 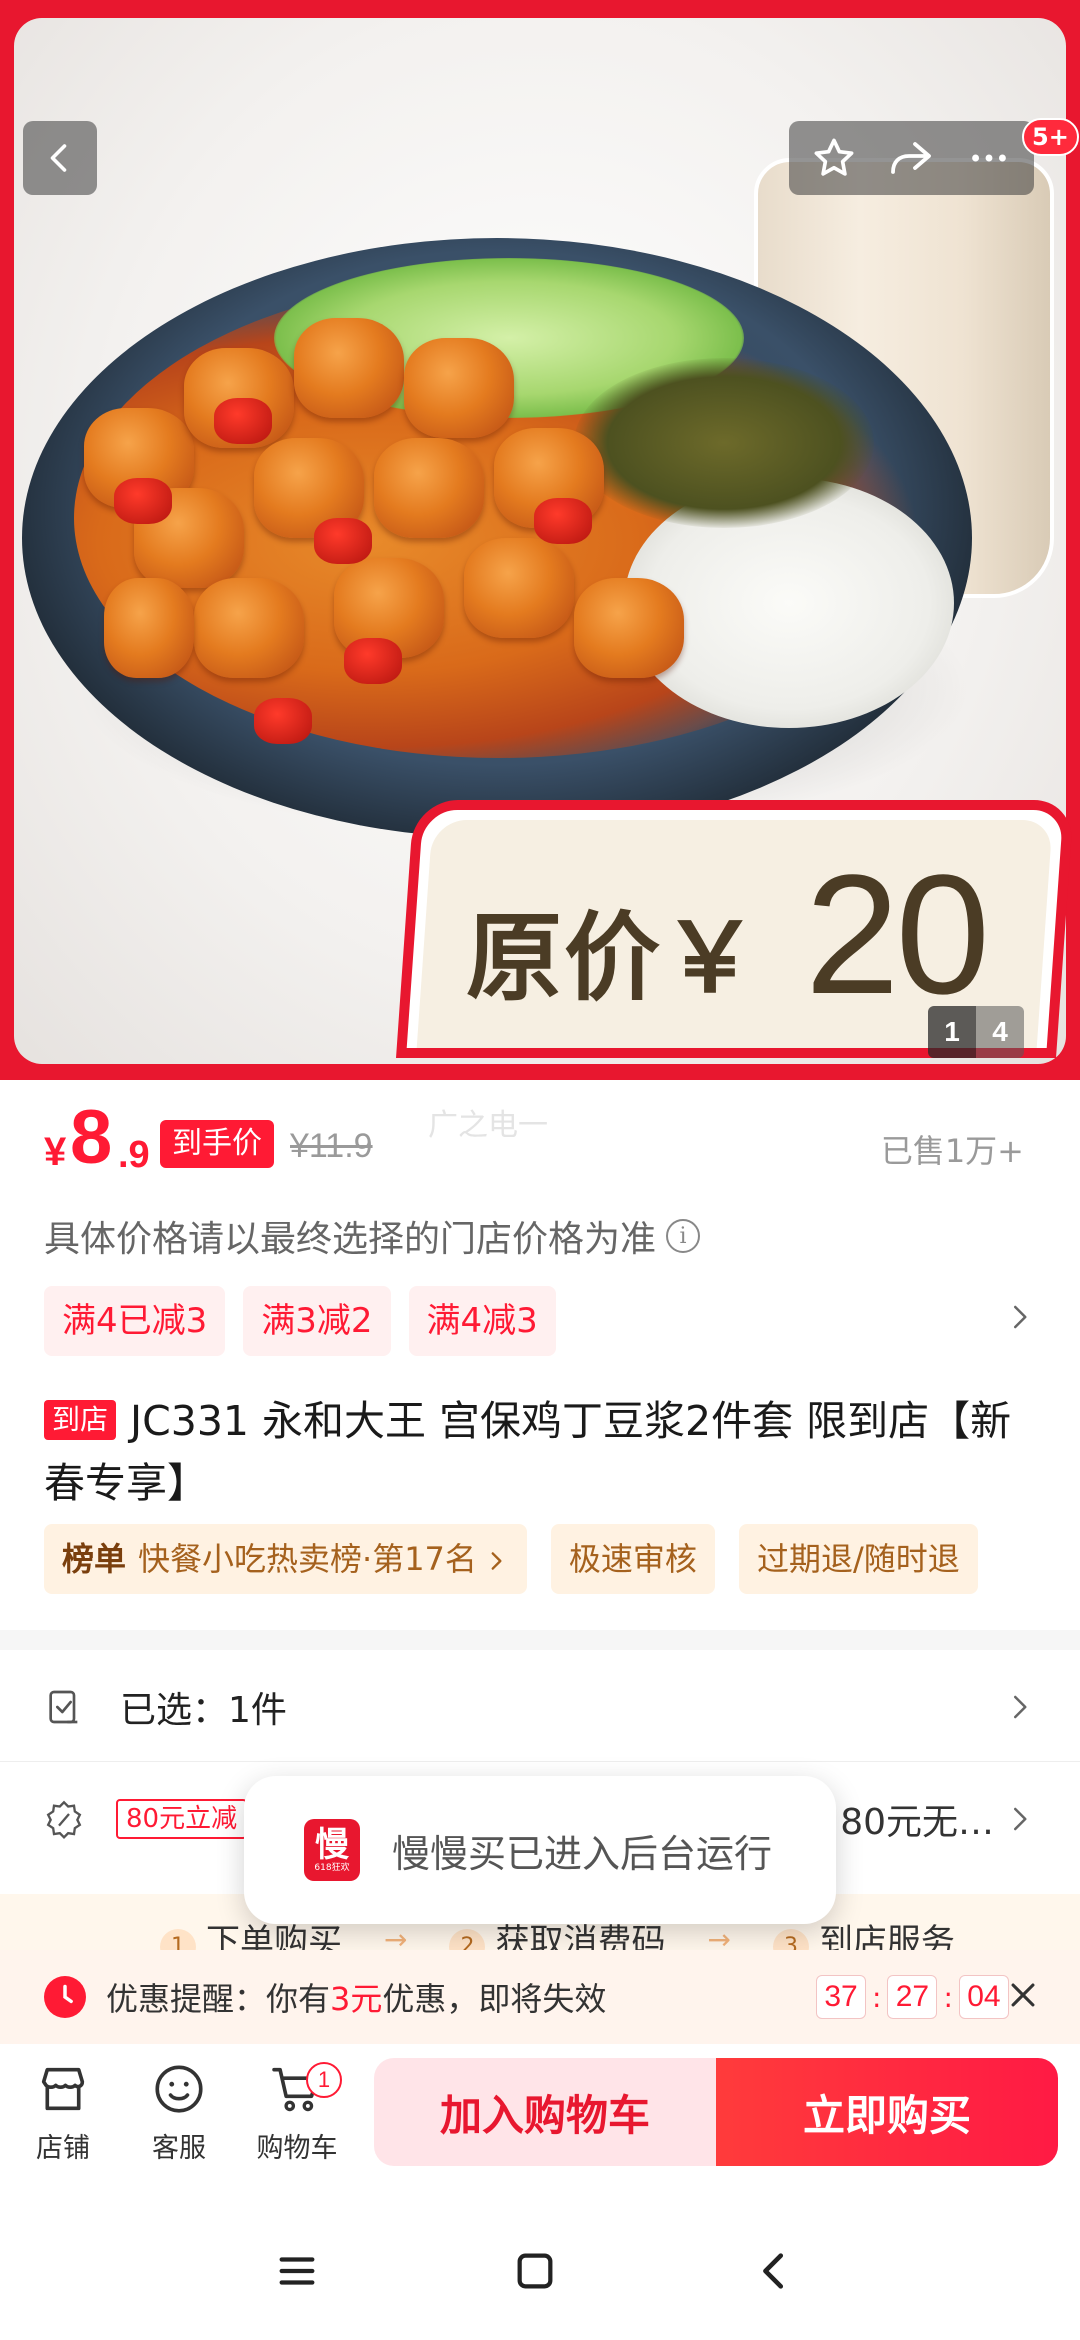 What do you see at coordinates (55, 1152) in the screenshot?
I see `price-currency: ¥` at bounding box center [55, 1152].